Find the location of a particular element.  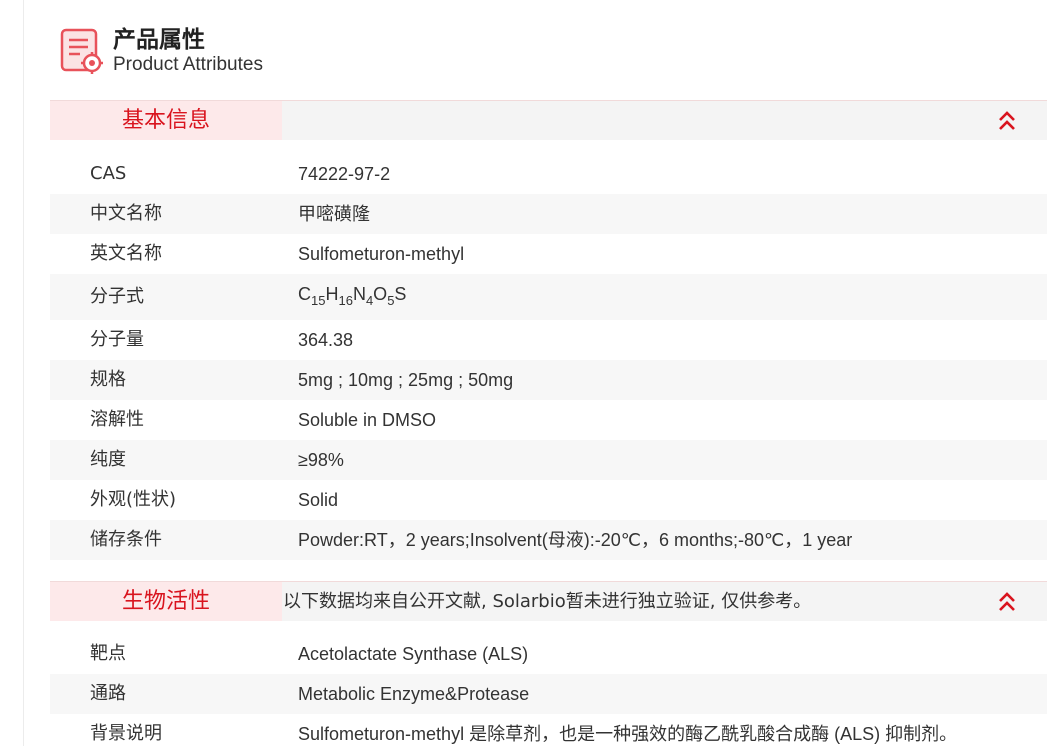

attr-value: Solid is located at coordinates (318, 500).